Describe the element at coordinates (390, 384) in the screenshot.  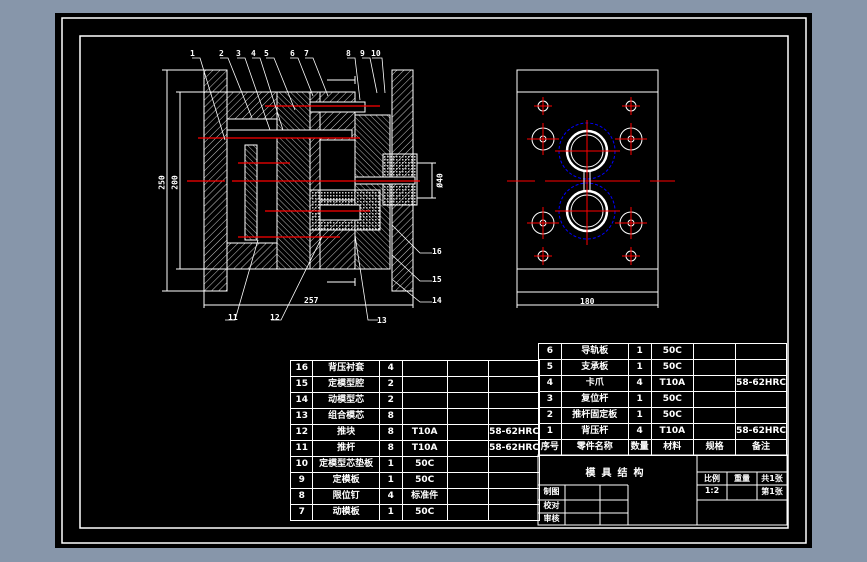
I see `cell-qty: 2` at that location.